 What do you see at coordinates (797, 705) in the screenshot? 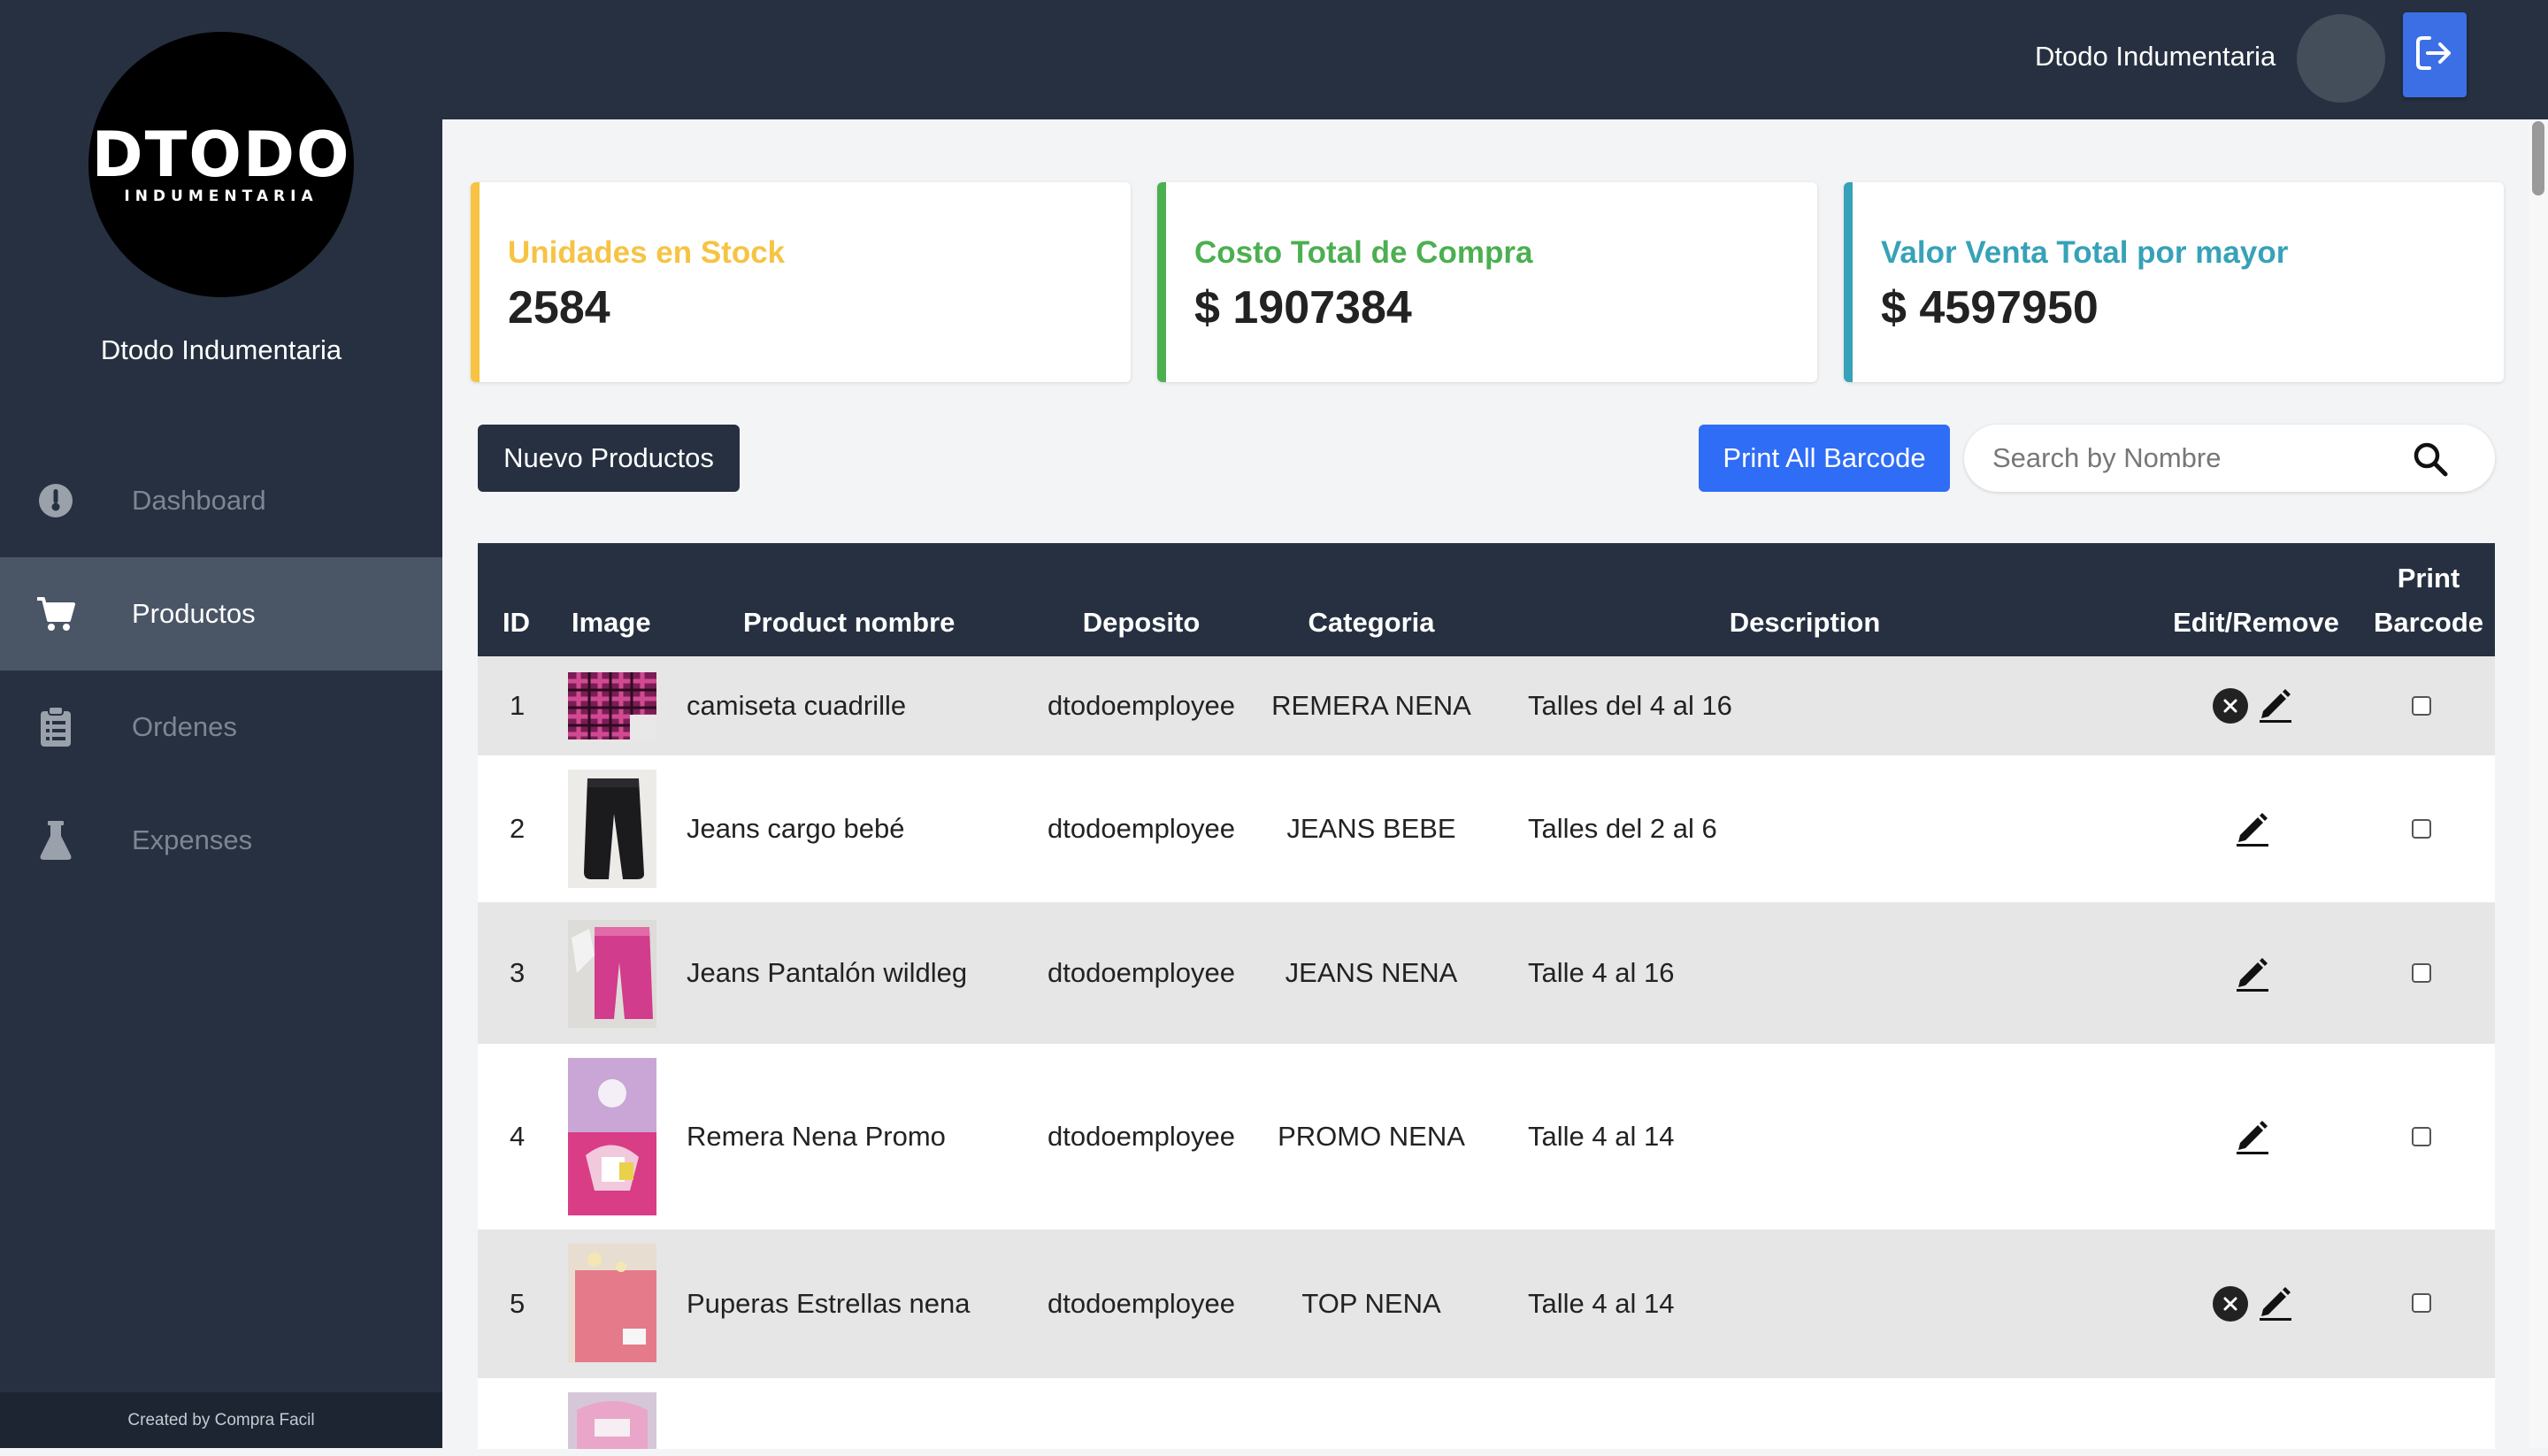
I see `row-product-name: camiseta cuadrille` at bounding box center [797, 705].